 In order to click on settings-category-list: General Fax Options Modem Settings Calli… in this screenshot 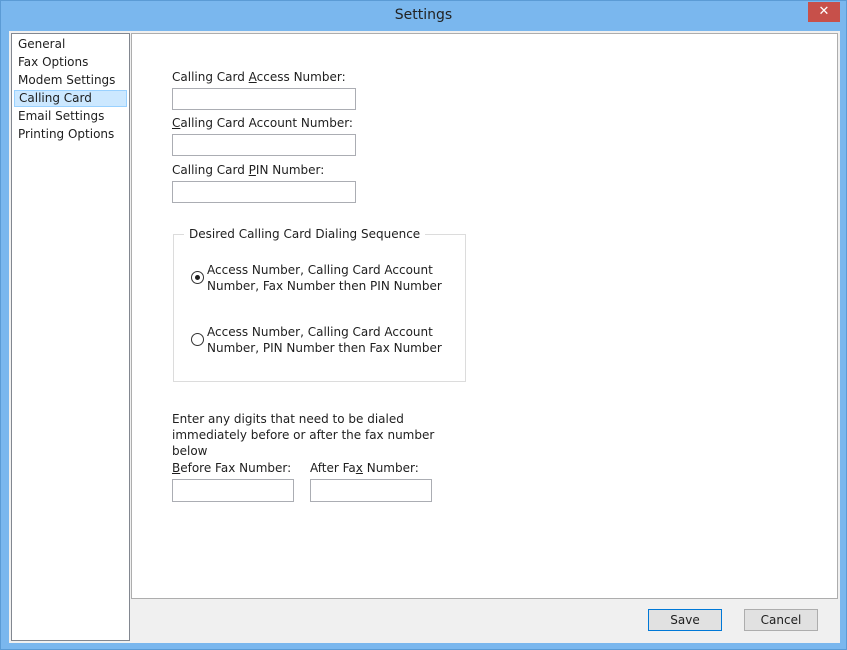, I will do `click(70, 337)`.